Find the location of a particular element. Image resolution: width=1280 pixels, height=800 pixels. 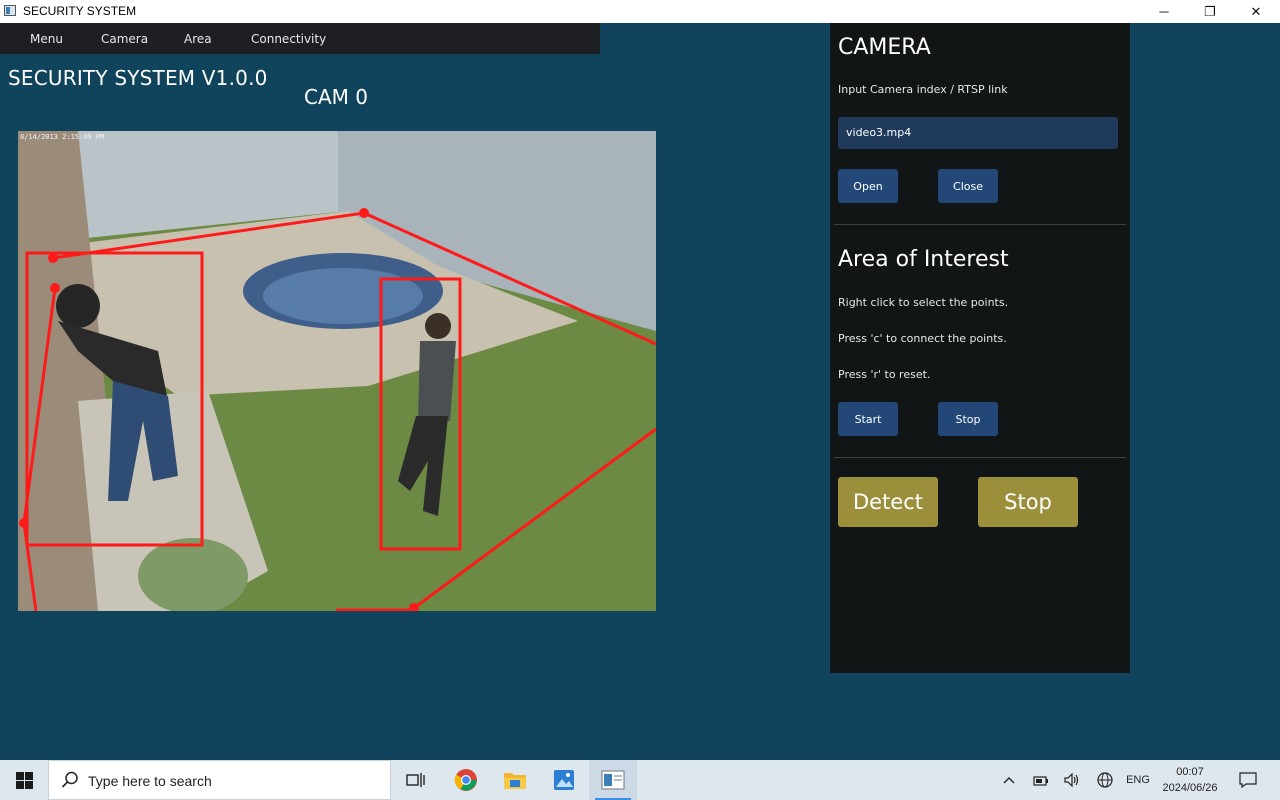

plant is located at coordinates (193, 574).